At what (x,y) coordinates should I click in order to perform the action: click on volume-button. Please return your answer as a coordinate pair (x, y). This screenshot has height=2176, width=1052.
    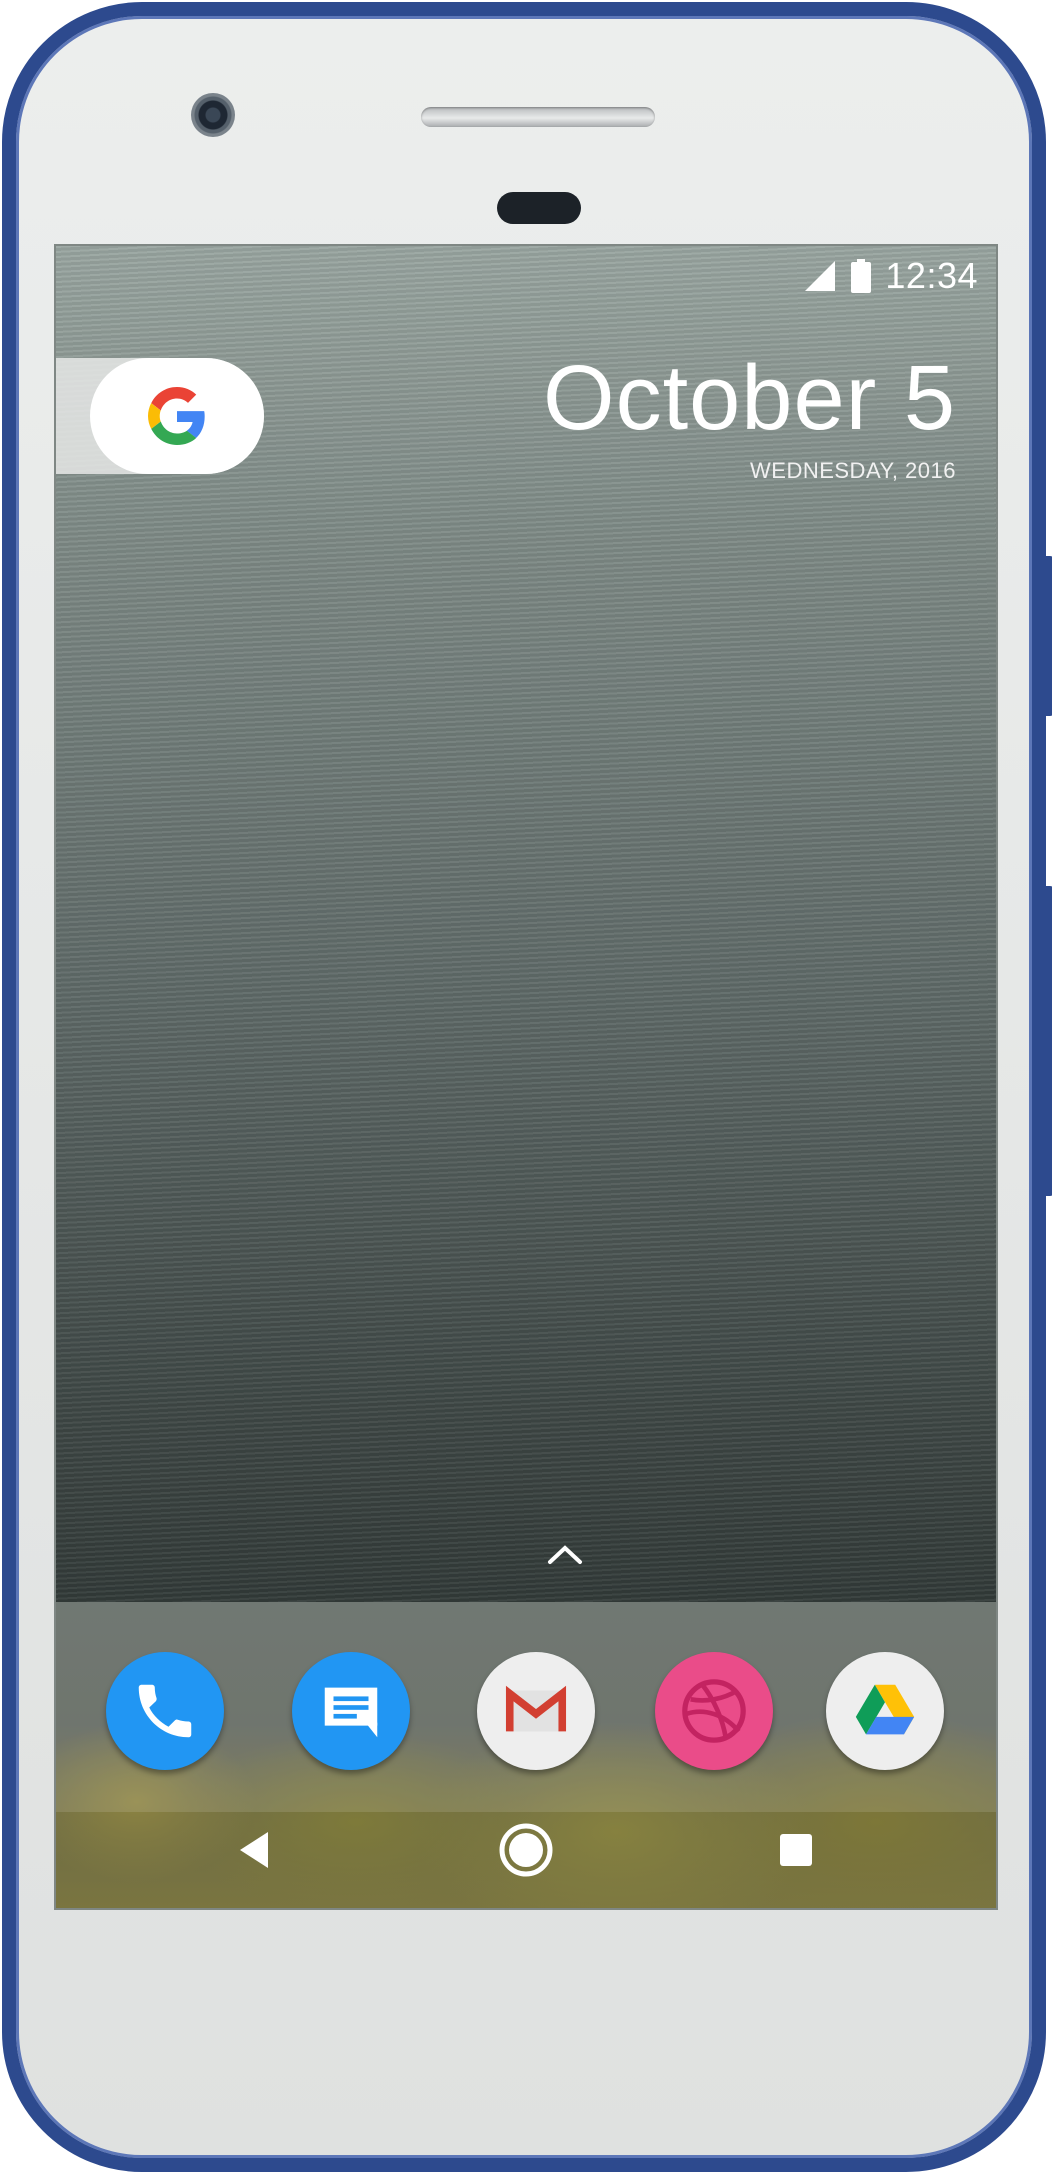
    Looking at the image, I should click on (1049, 1041).